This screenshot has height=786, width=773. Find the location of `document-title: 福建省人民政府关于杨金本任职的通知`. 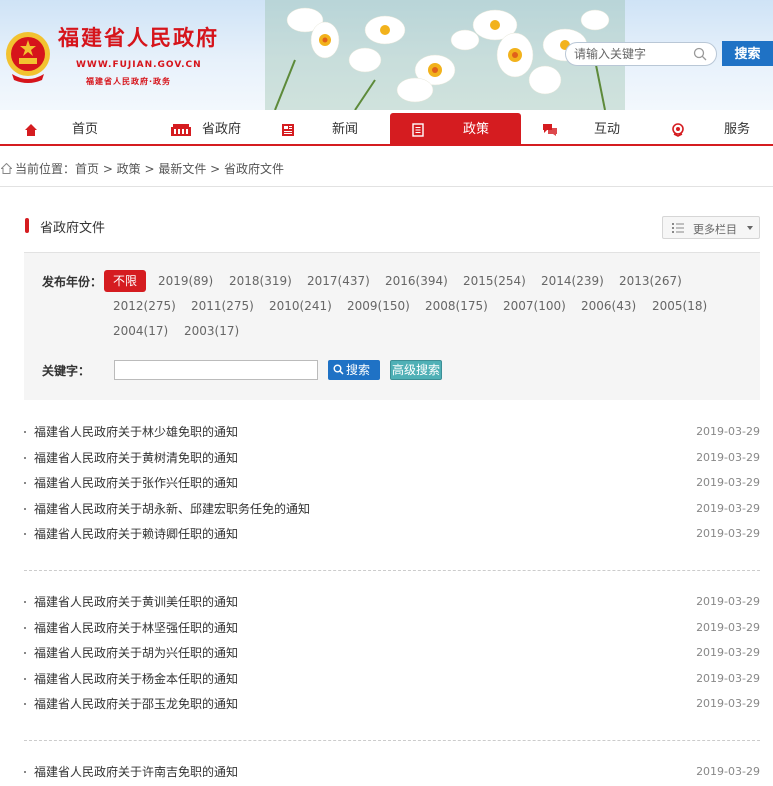

document-title: 福建省人民政府关于杨金本任职的通知 is located at coordinates (136, 679).